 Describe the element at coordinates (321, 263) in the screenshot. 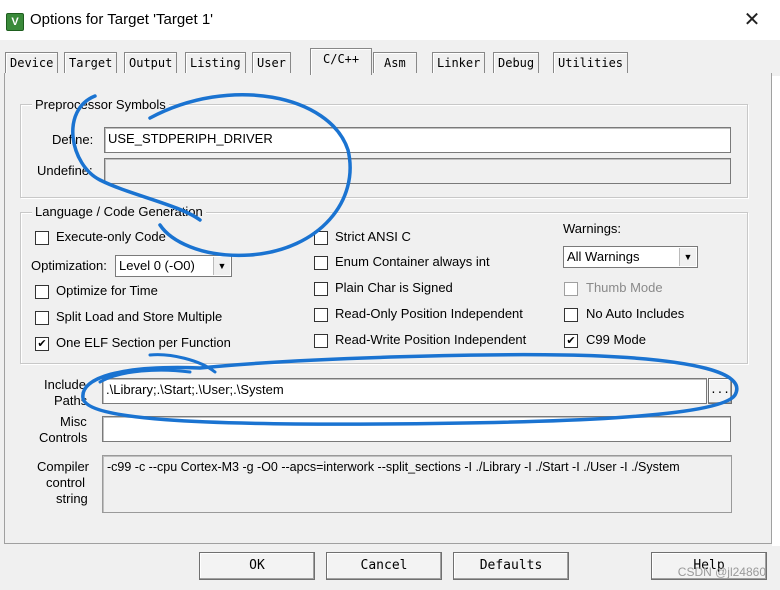

I see `enum-container-checkbox` at that location.